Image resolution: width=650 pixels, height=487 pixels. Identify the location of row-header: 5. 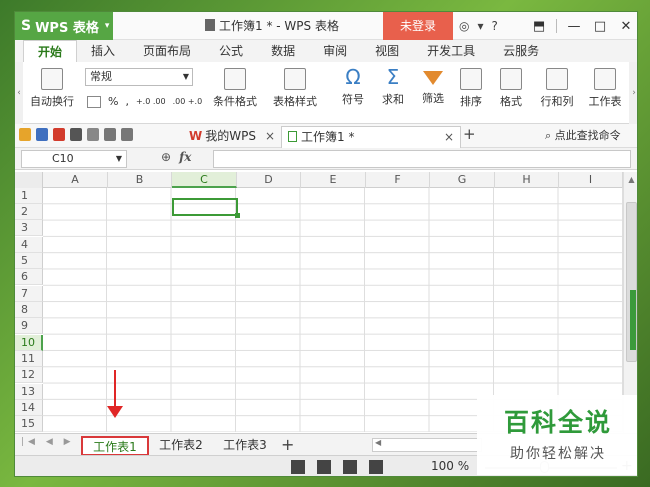
(29, 261).